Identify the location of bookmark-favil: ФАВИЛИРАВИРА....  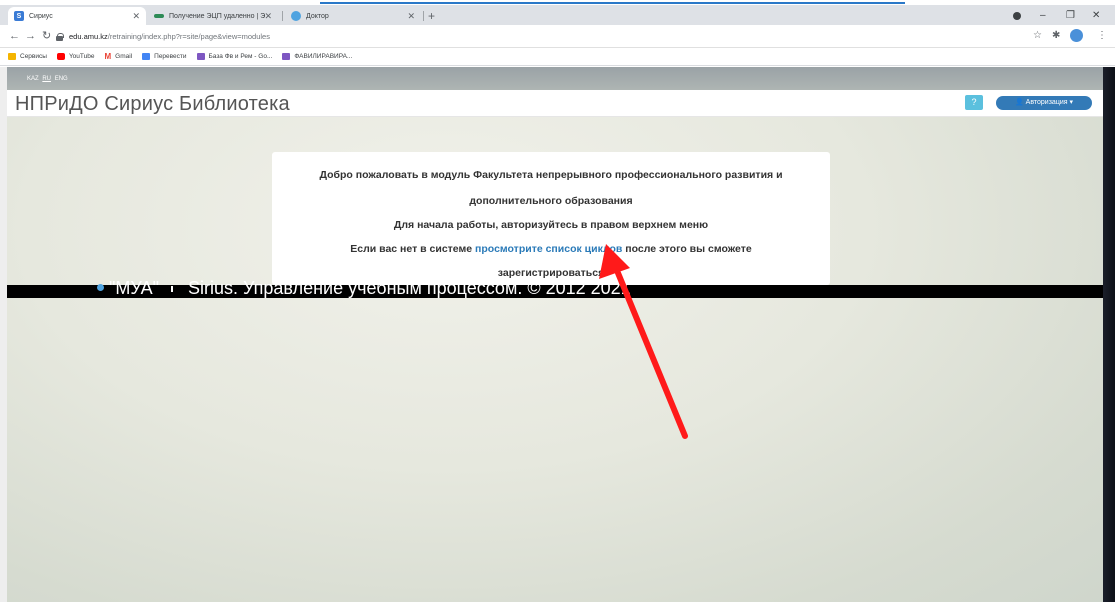
(317, 56).